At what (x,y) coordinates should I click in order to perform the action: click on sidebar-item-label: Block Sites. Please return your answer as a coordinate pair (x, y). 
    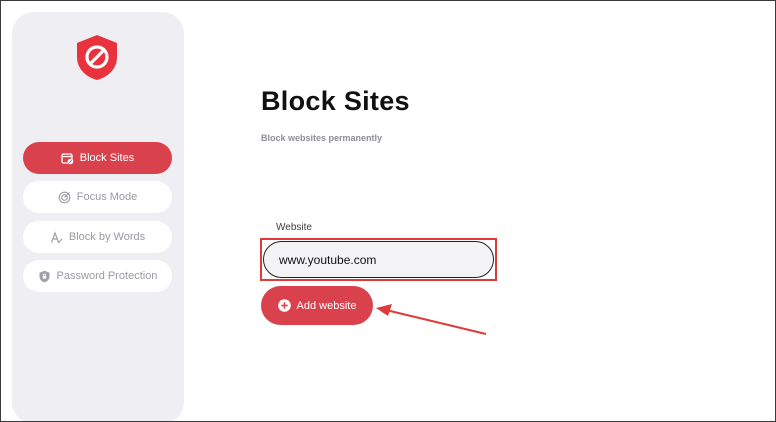
    Looking at the image, I should click on (107, 158).